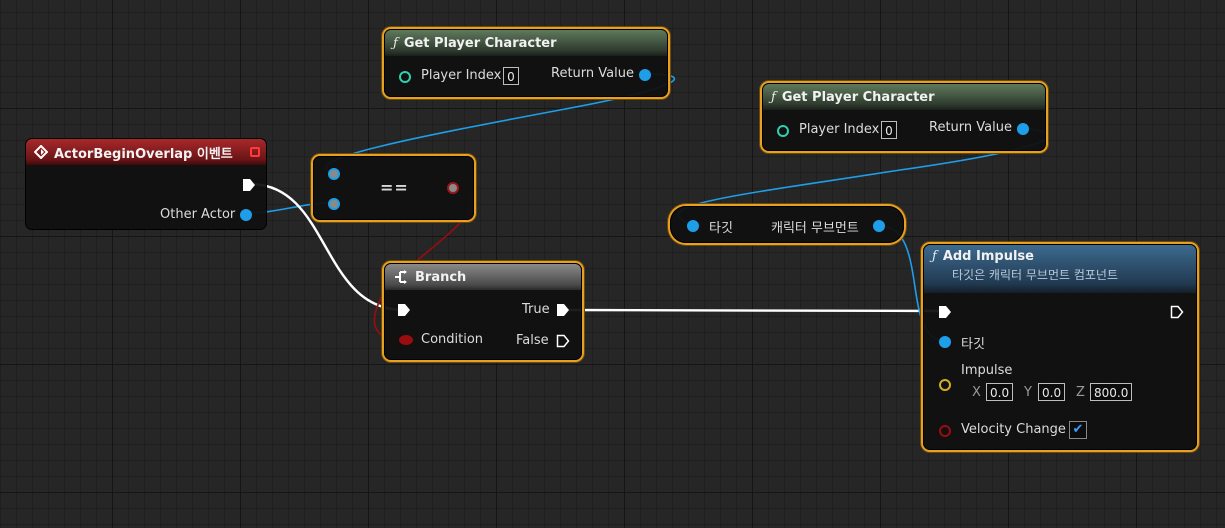 The height and width of the screenshot is (528, 1225). Describe the element at coordinates (246, 215) in the screenshot. I see `other-actor-pin` at that location.